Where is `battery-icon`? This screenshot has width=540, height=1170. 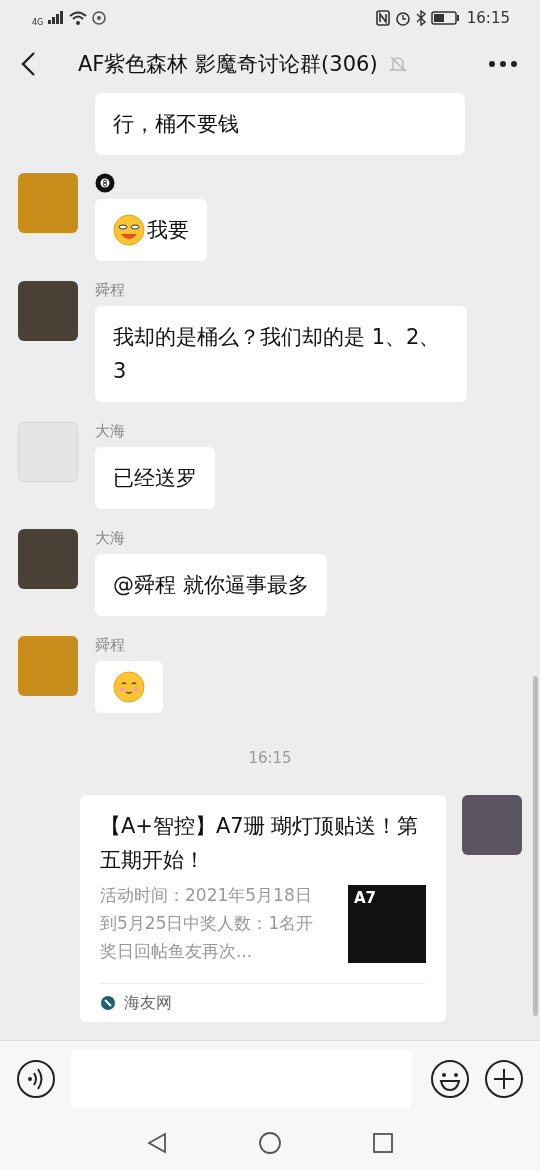 battery-icon is located at coordinates (444, 17).